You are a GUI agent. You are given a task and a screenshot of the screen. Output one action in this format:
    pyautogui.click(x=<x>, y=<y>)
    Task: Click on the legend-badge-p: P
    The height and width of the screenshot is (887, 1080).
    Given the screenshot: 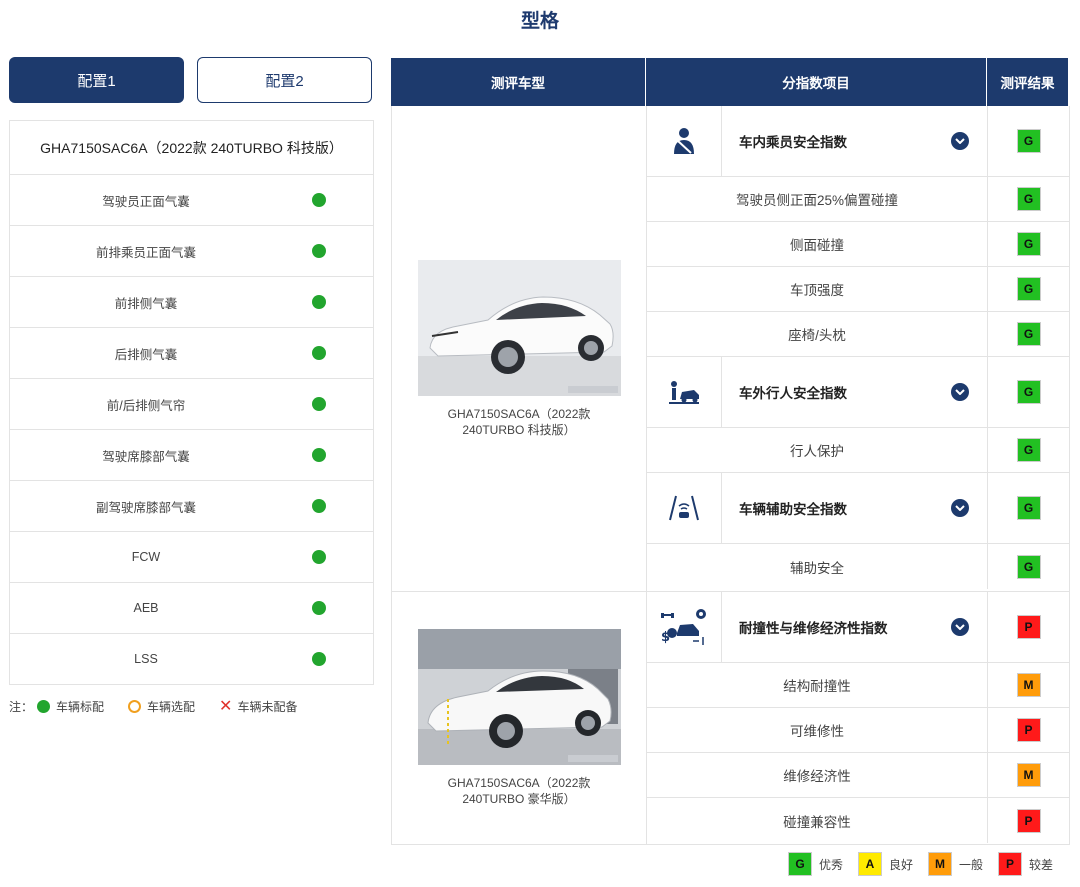 What is the action you would take?
    pyautogui.click(x=1010, y=864)
    